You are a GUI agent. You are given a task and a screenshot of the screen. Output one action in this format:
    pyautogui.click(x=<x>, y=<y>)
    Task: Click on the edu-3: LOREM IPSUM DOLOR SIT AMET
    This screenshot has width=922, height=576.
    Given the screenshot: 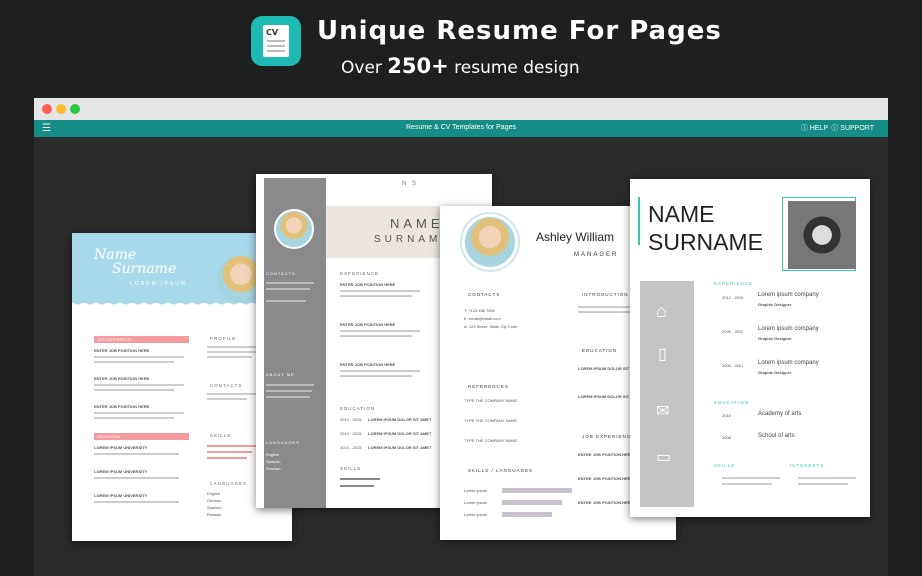 What is the action you would take?
    pyautogui.click(x=400, y=447)
    